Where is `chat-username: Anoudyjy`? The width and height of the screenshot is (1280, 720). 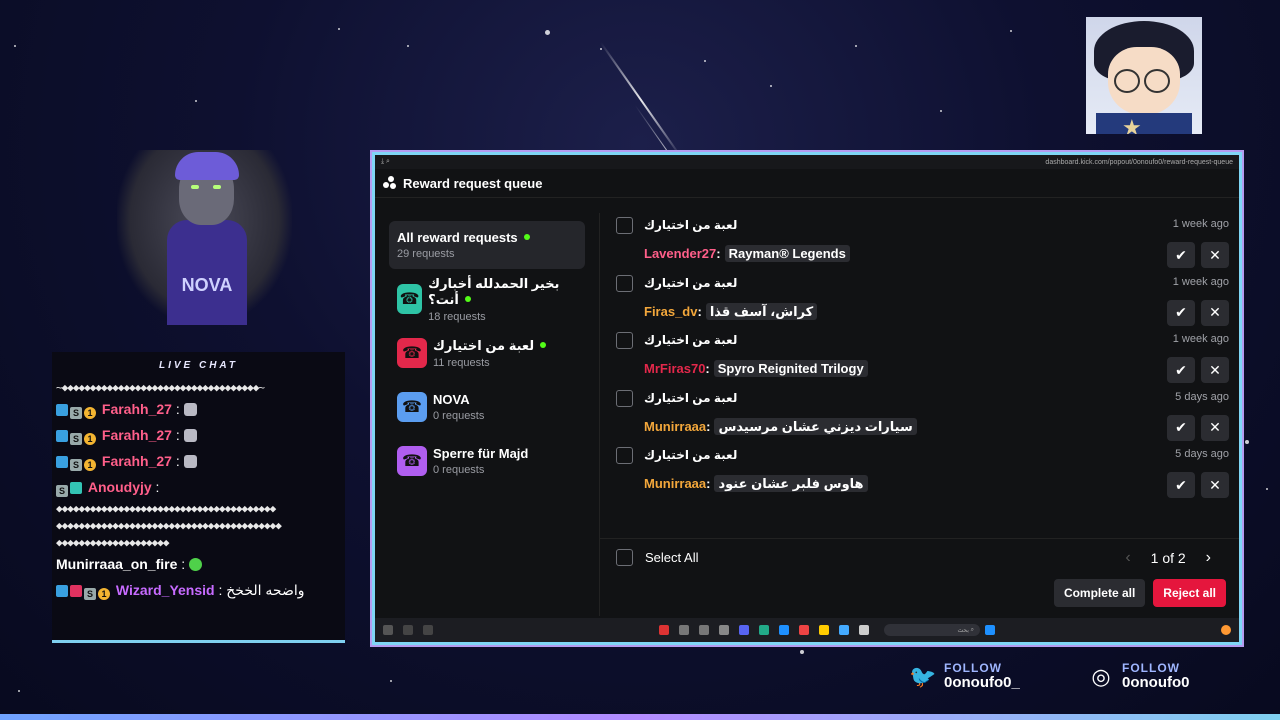 chat-username: Anoudyjy is located at coordinates (120, 487).